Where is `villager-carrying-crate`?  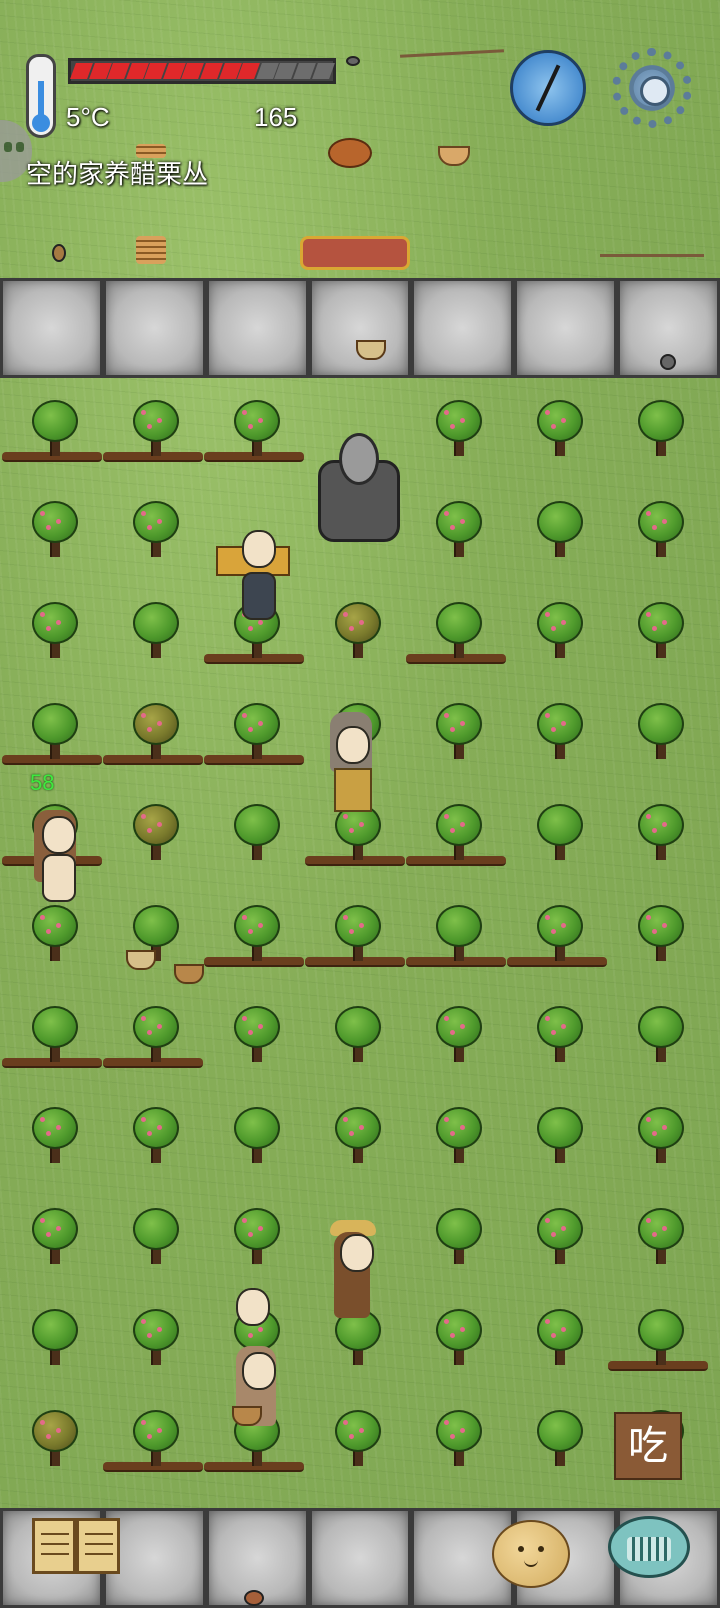
villager-carrying-crate is located at coordinates (256, 578).